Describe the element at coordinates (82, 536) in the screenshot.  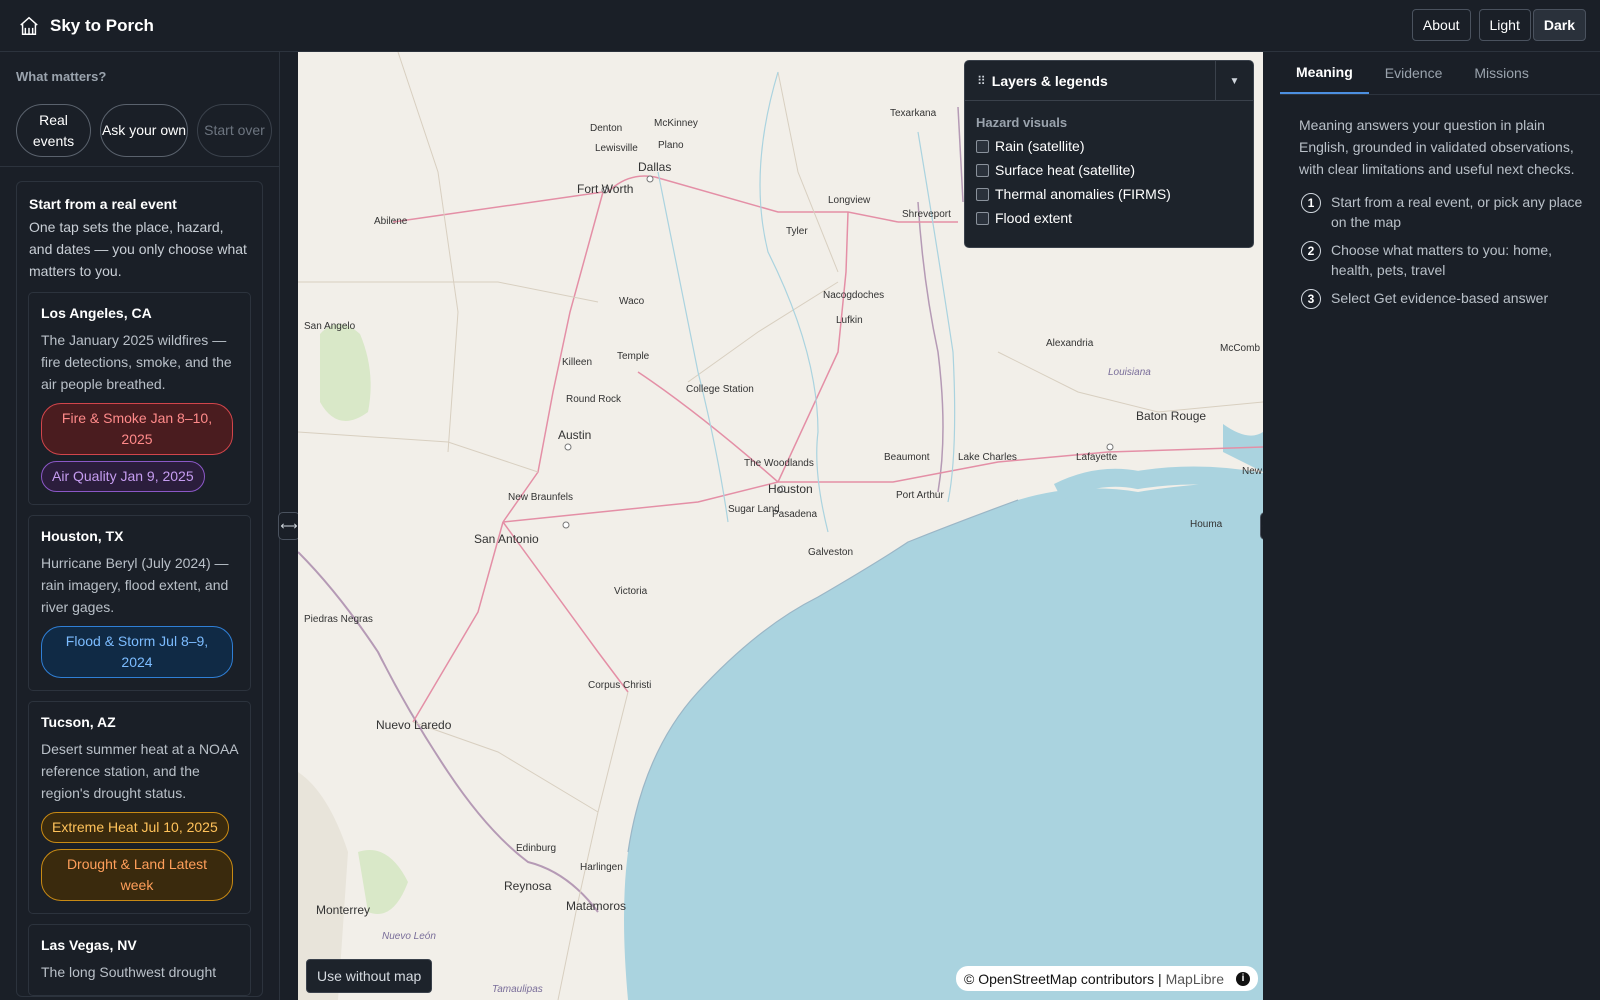
I see `event-title: Houston, TX` at that location.